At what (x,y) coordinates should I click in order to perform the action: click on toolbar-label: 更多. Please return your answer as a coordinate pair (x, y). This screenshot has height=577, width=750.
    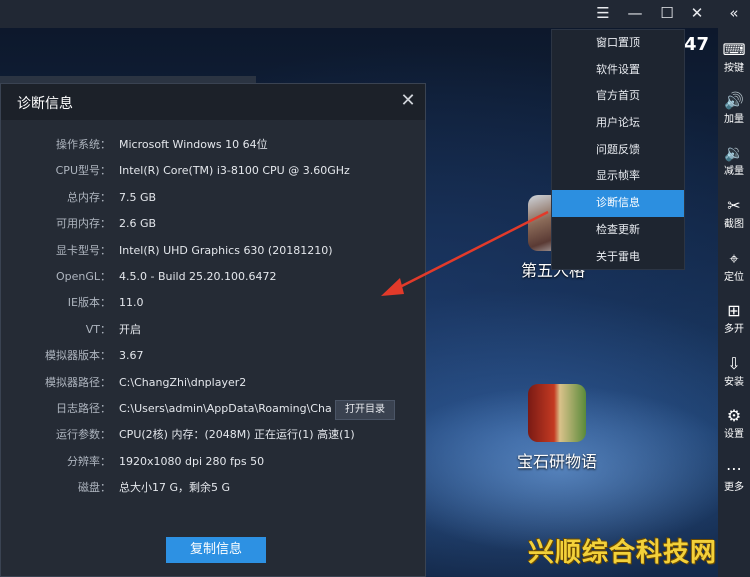
    Looking at the image, I should click on (734, 487).